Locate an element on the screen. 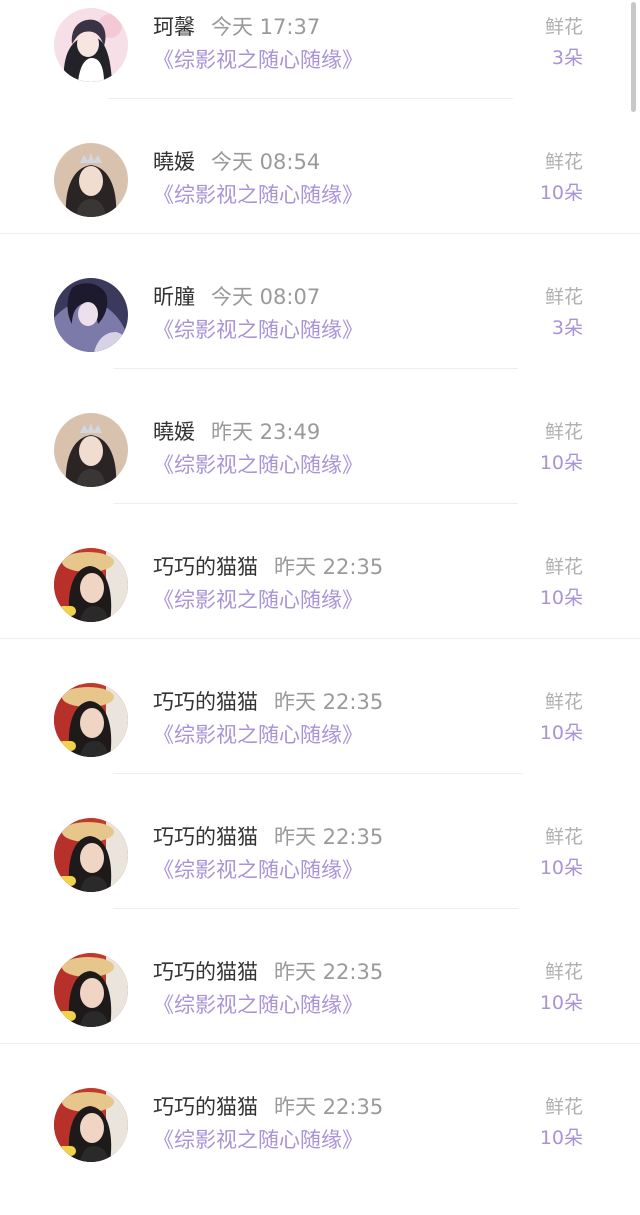 The width and height of the screenshot is (640, 1215). user-name: 珂馨 is located at coordinates (174, 27).